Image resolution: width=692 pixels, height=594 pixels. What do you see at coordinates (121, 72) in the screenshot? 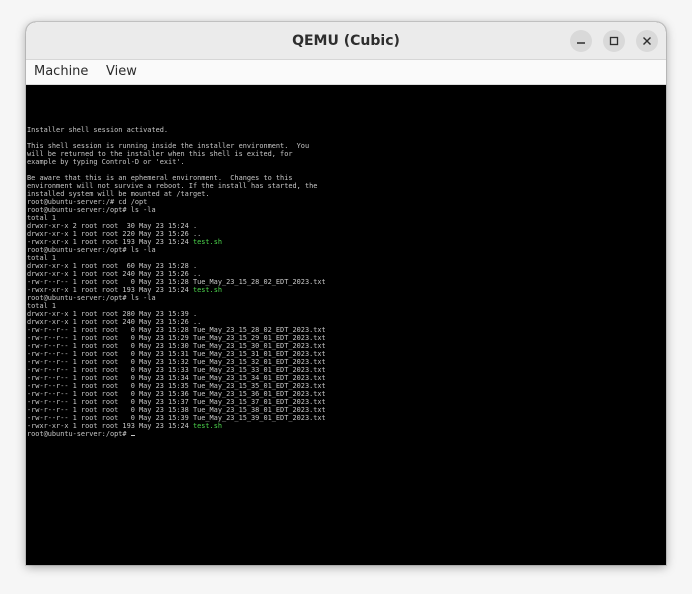
I see `menu-view: View` at bounding box center [121, 72].